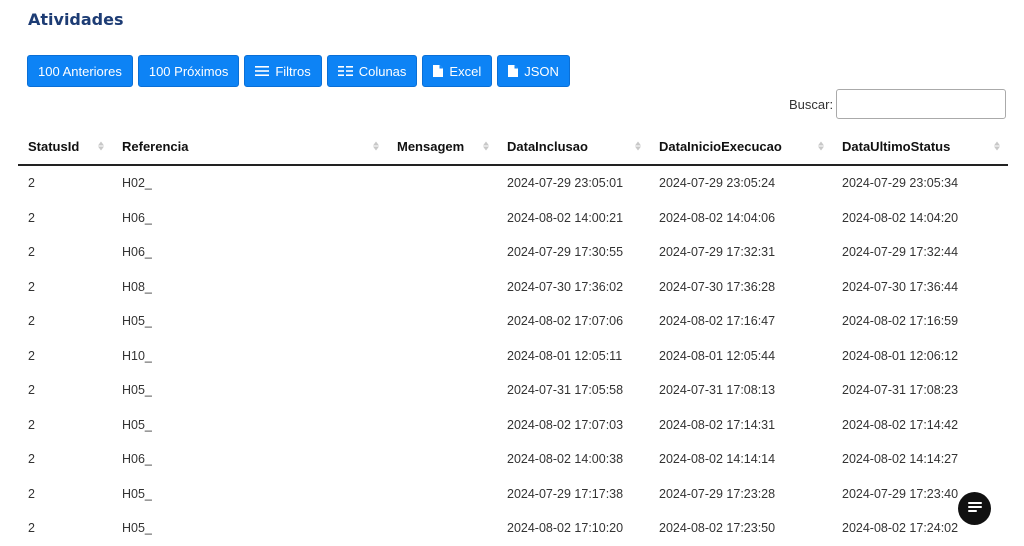  Describe the element at coordinates (565, 252) in the screenshot. I see `table-cell-datainclusao: 2024-07-29 17:30:55` at that location.